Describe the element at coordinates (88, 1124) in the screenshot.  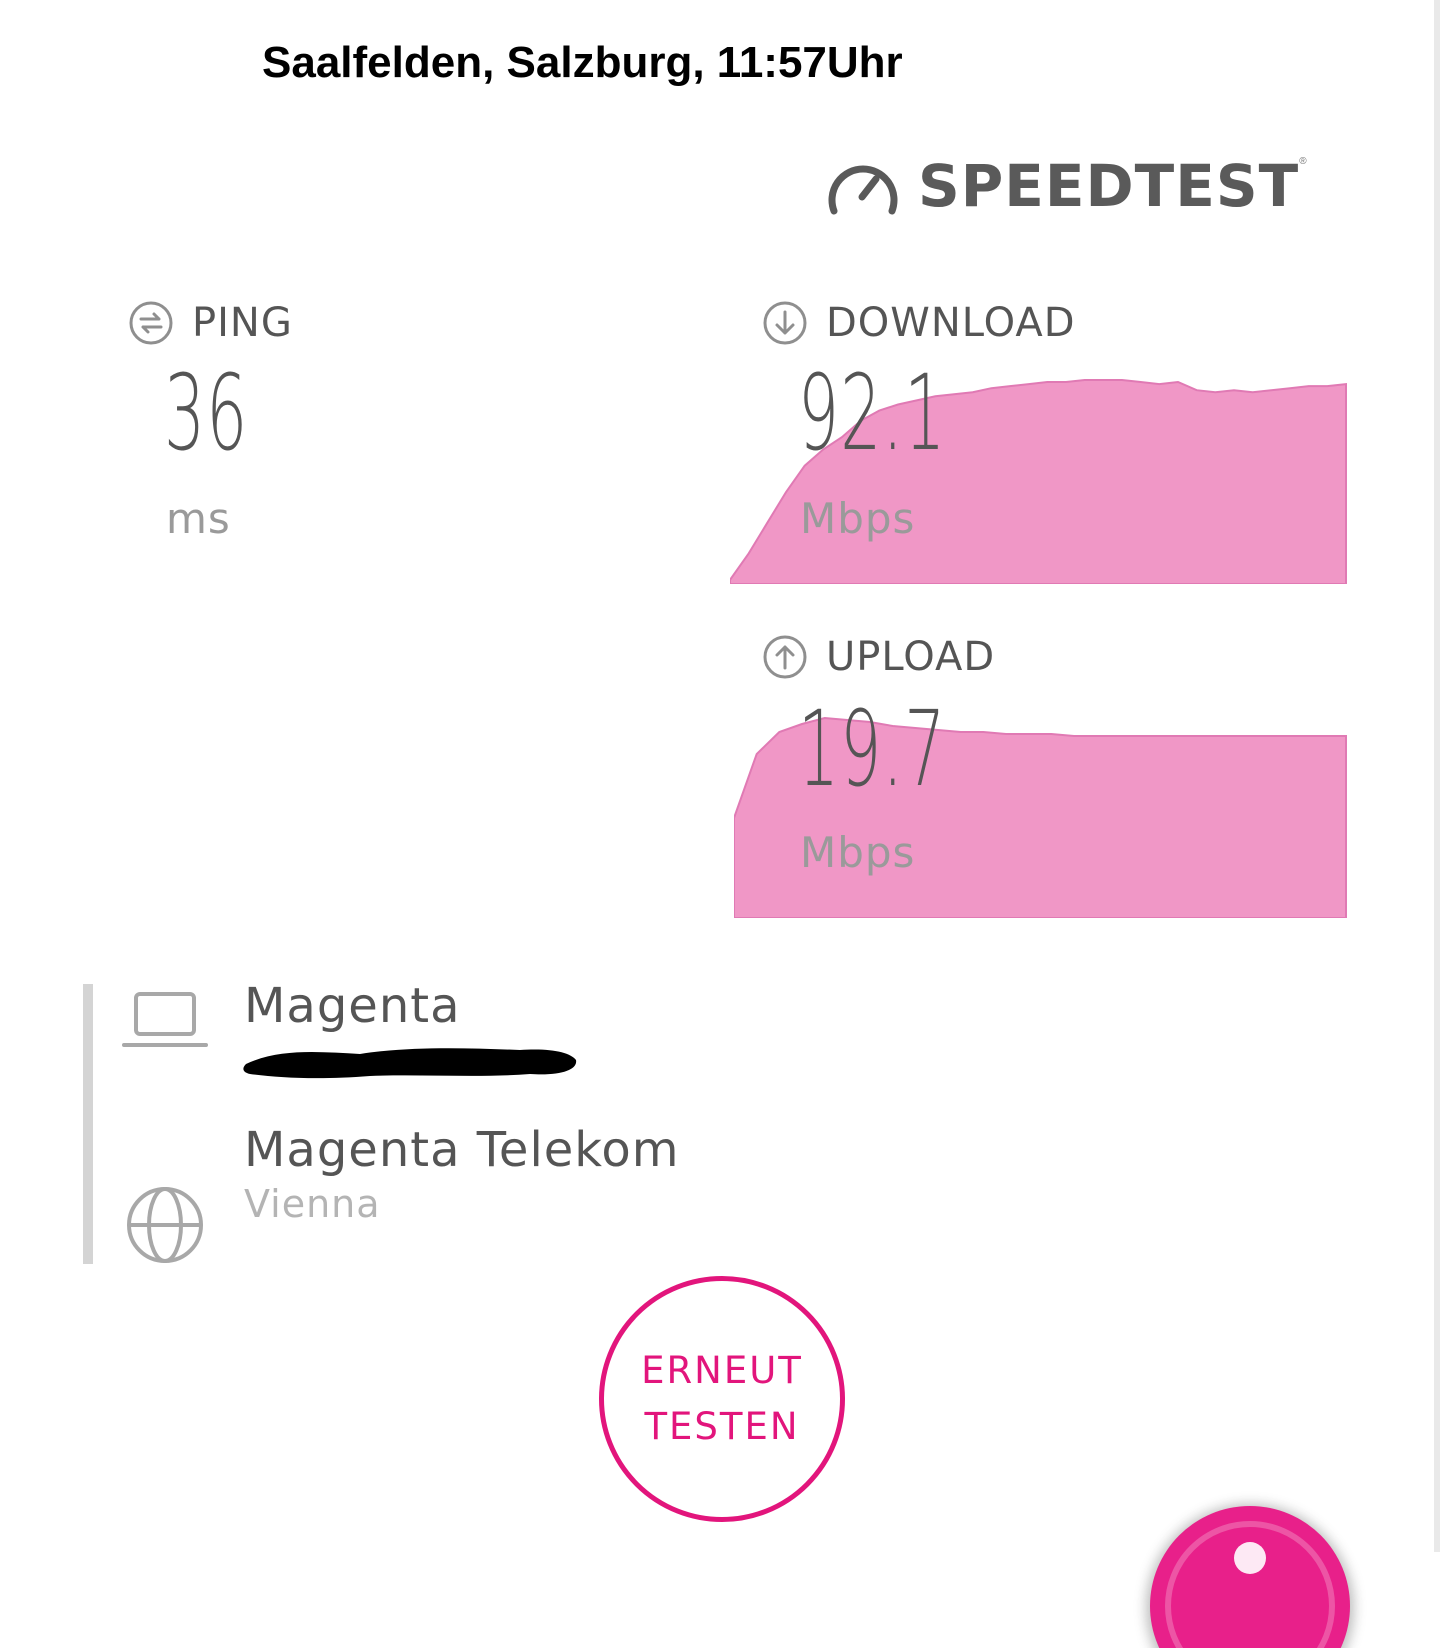
I see `server-info-bar` at that location.